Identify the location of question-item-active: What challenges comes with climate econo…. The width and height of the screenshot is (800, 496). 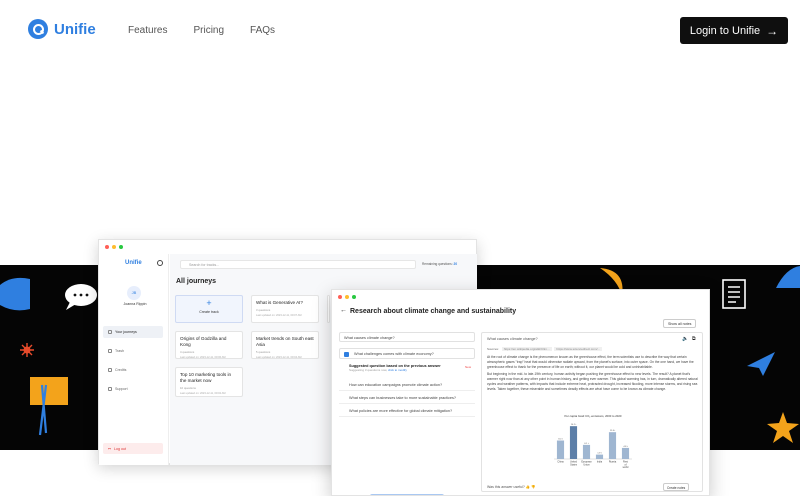
(407, 353).